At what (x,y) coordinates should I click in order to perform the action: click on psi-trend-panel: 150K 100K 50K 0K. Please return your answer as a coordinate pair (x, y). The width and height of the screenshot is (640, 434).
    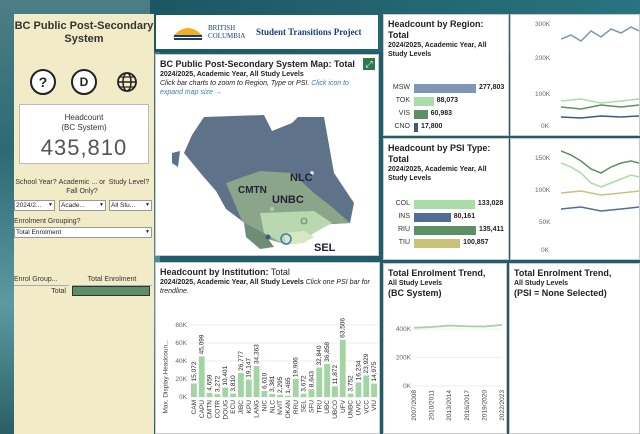
    Looking at the image, I should click on (575, 199).